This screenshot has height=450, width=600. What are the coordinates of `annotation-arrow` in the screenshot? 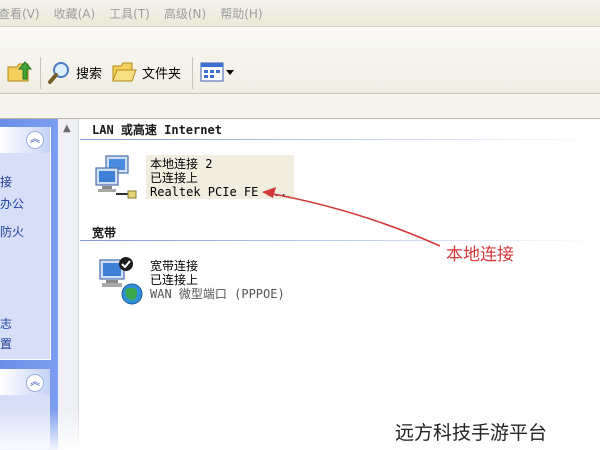 It's located at (351, 217).